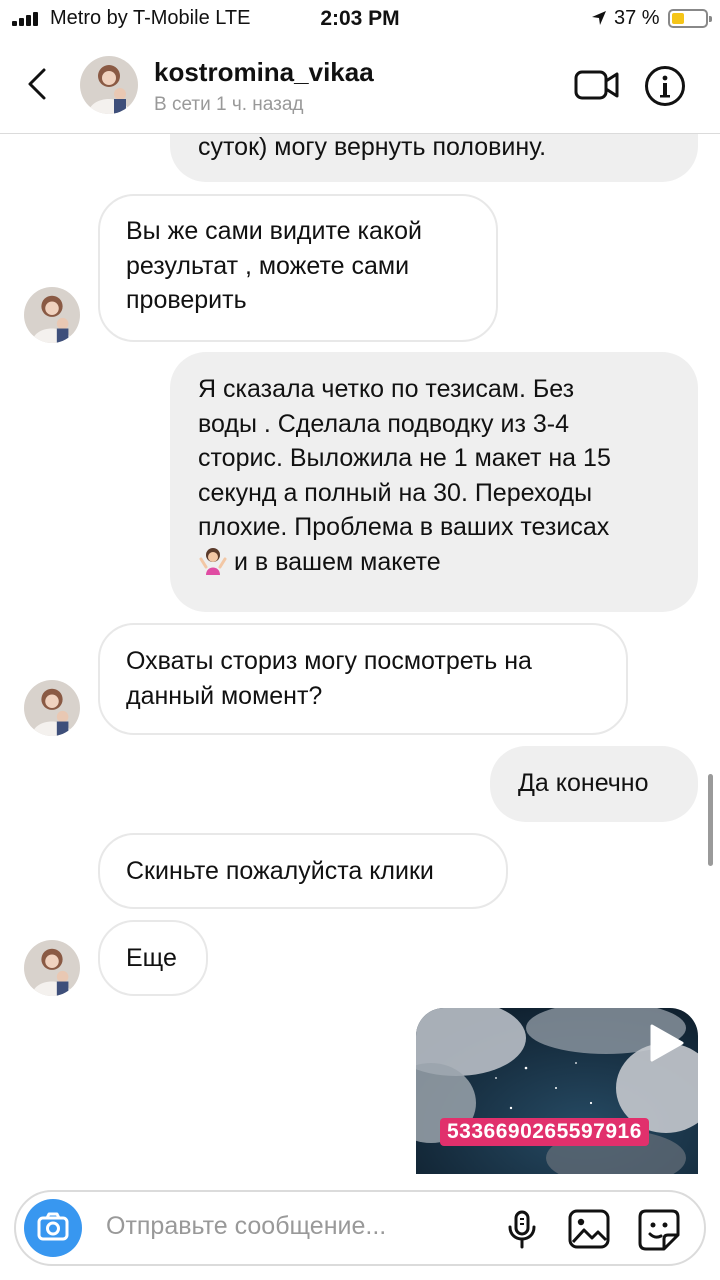  What do you see at coordinates (268, 265) in the screenshot?
I see `message-line: результат , можете сами` at bounding box center [268, 265].